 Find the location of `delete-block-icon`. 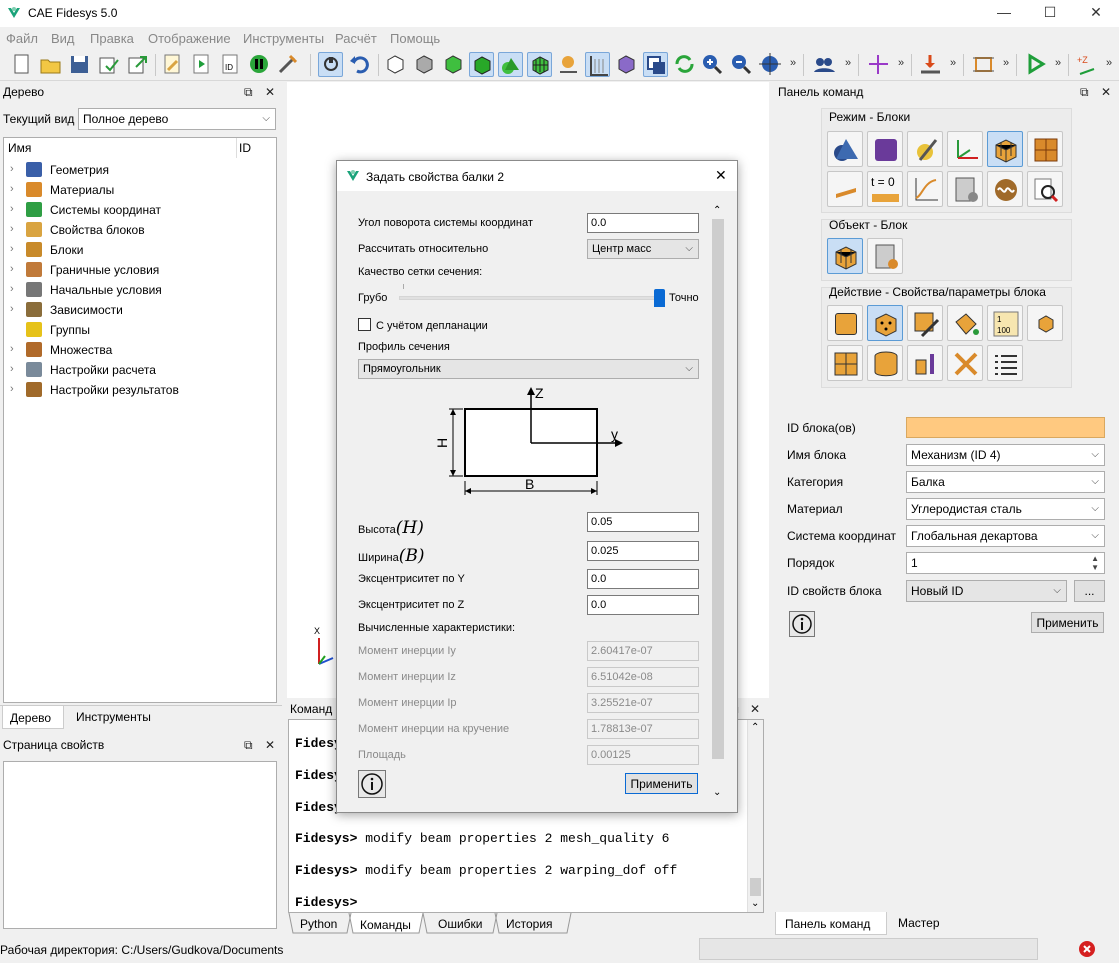

delete-block-icon is located at coordinates (965, 363).